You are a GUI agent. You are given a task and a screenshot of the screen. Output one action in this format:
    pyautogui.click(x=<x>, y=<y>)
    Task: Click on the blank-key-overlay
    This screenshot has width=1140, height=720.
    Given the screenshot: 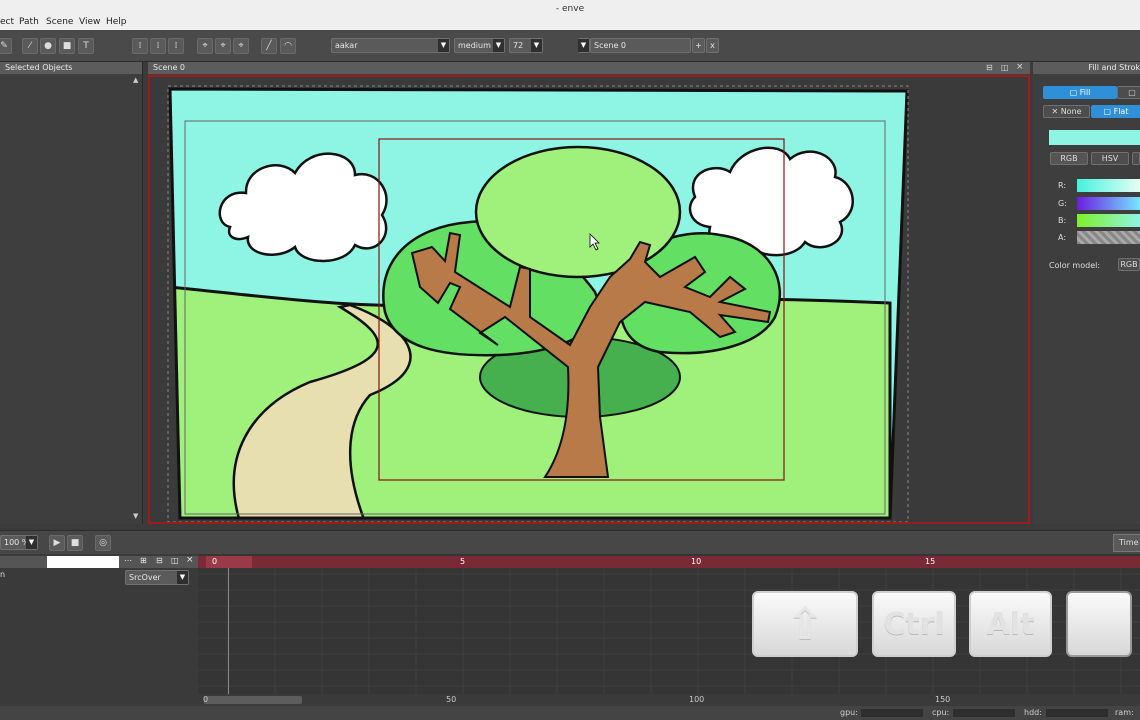 What is the action you would take?
    pyautogui.click(x=1099, y=624)
    